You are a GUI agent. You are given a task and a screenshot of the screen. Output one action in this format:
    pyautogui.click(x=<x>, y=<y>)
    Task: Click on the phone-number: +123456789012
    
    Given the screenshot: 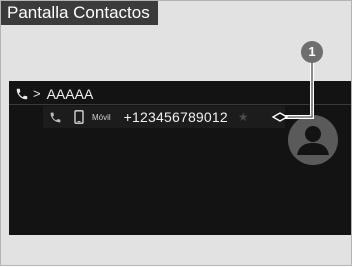 What is the action you would take?
    pyautogui.click(x=175, y=117)
    